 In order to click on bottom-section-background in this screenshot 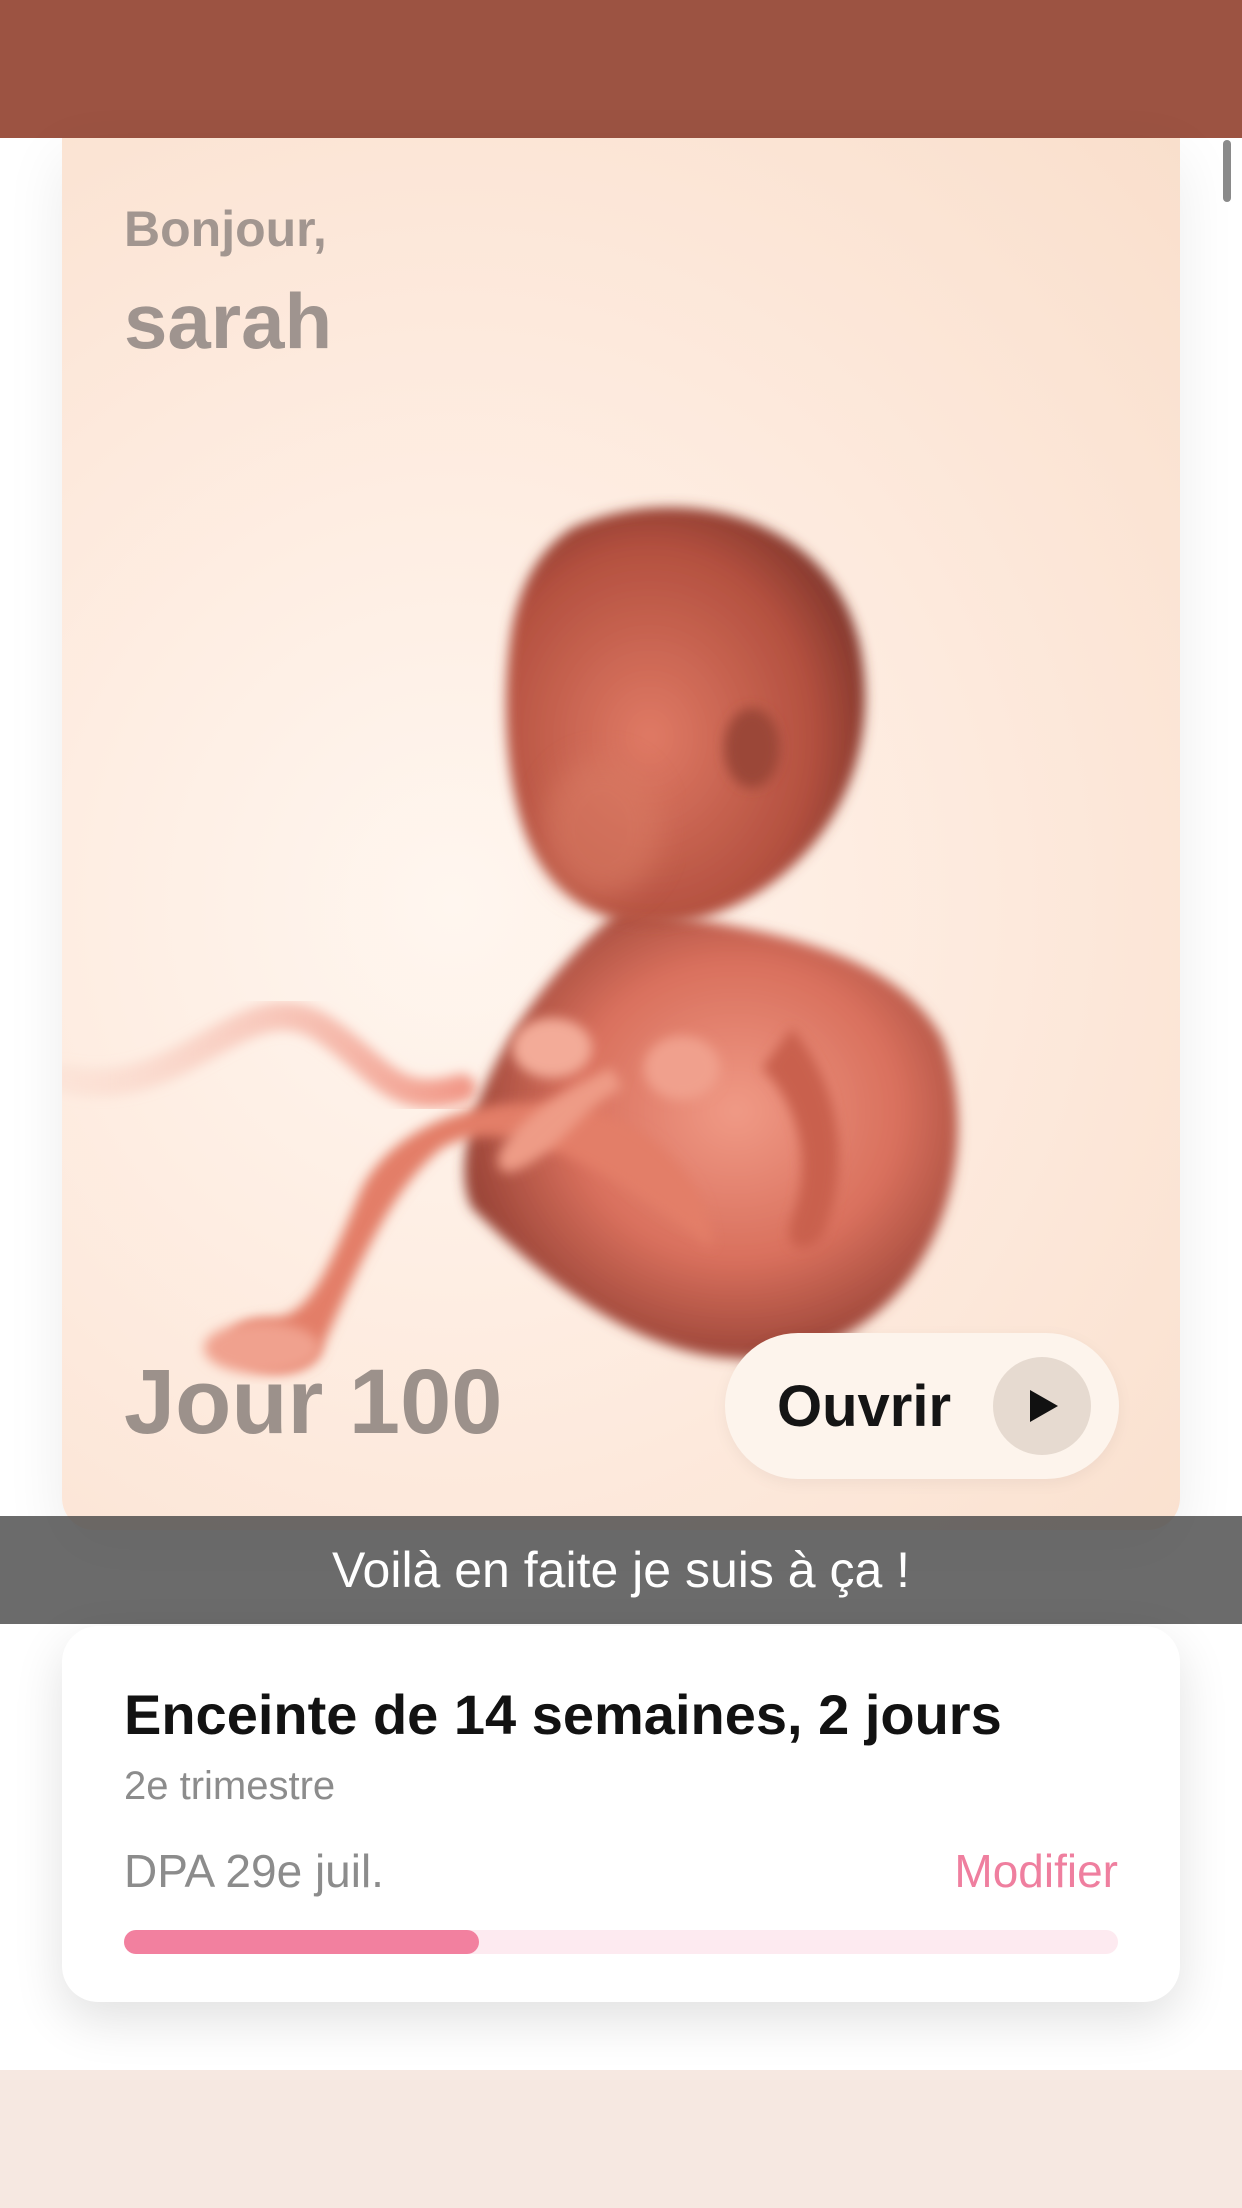, I will do `click(621, 2139)`.